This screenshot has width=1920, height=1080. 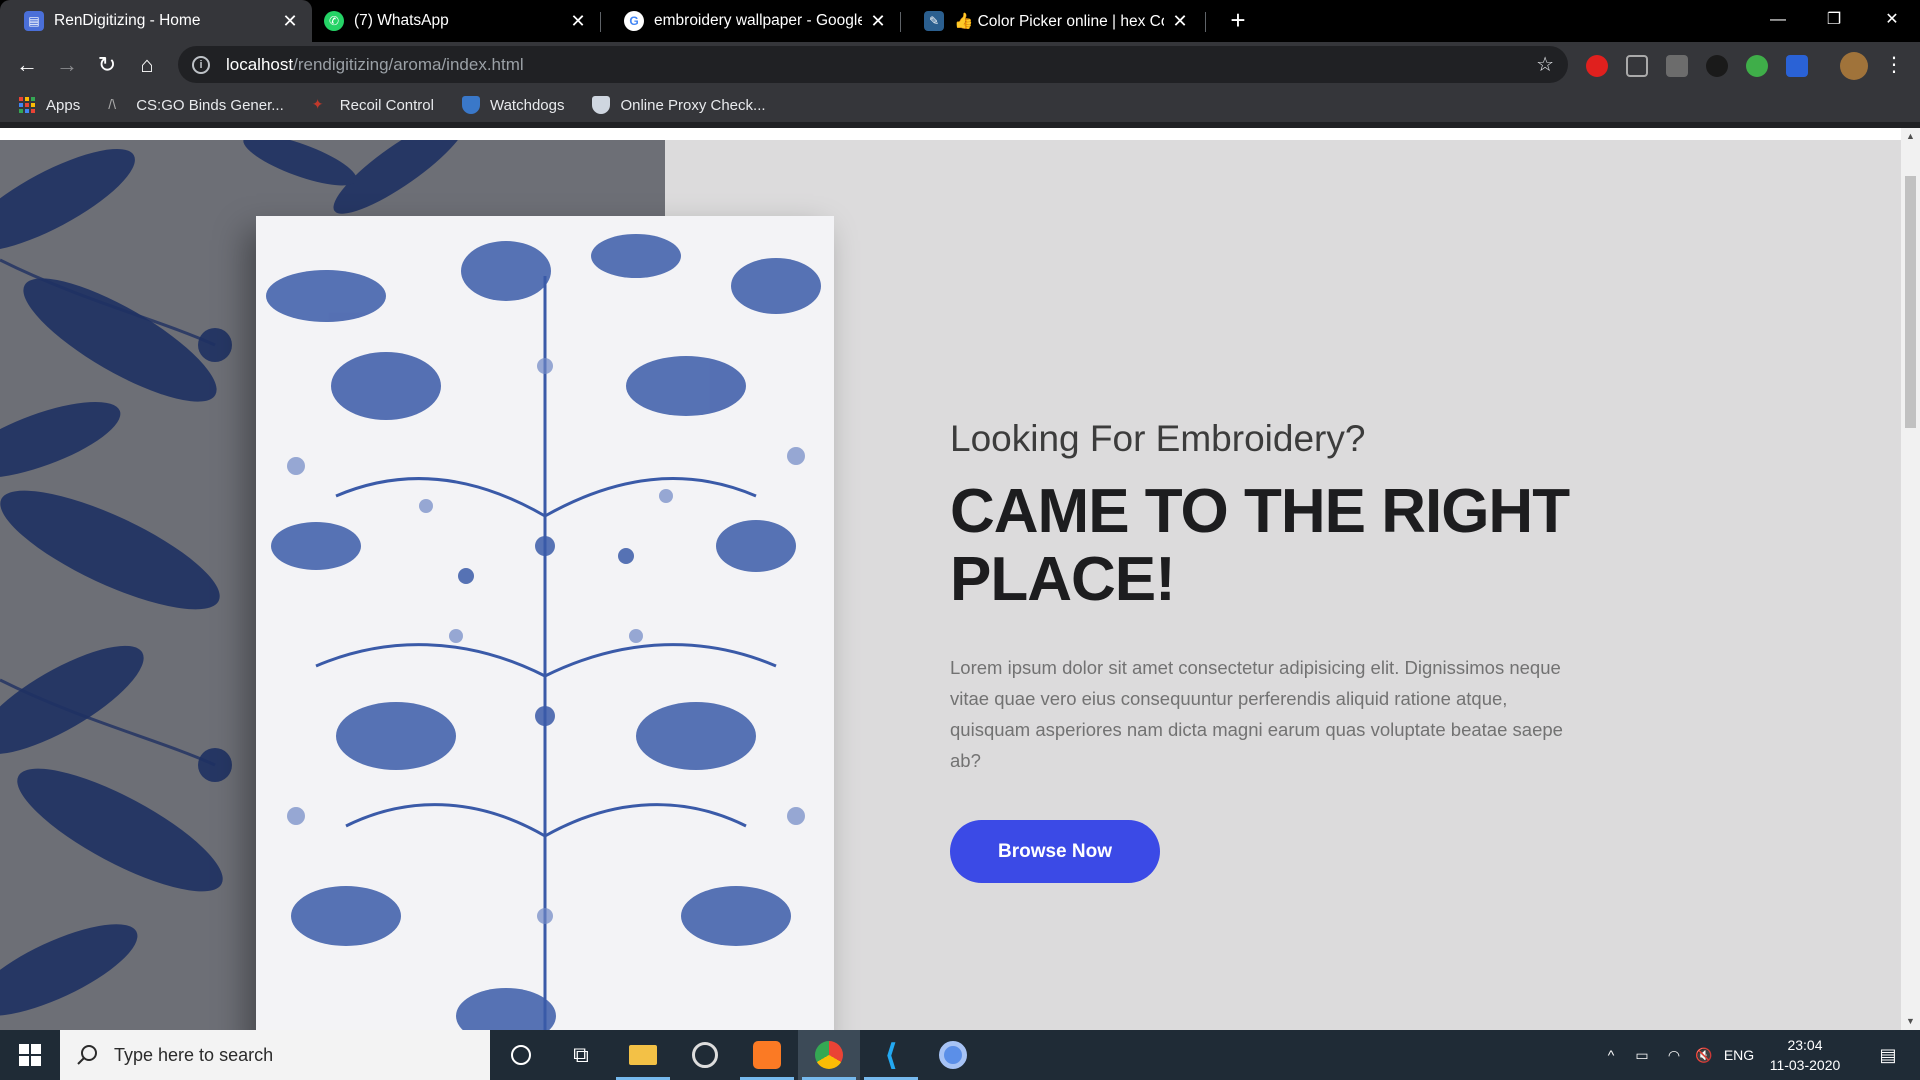 I want to click on profile-avatar, so click(x=1854, y=66).